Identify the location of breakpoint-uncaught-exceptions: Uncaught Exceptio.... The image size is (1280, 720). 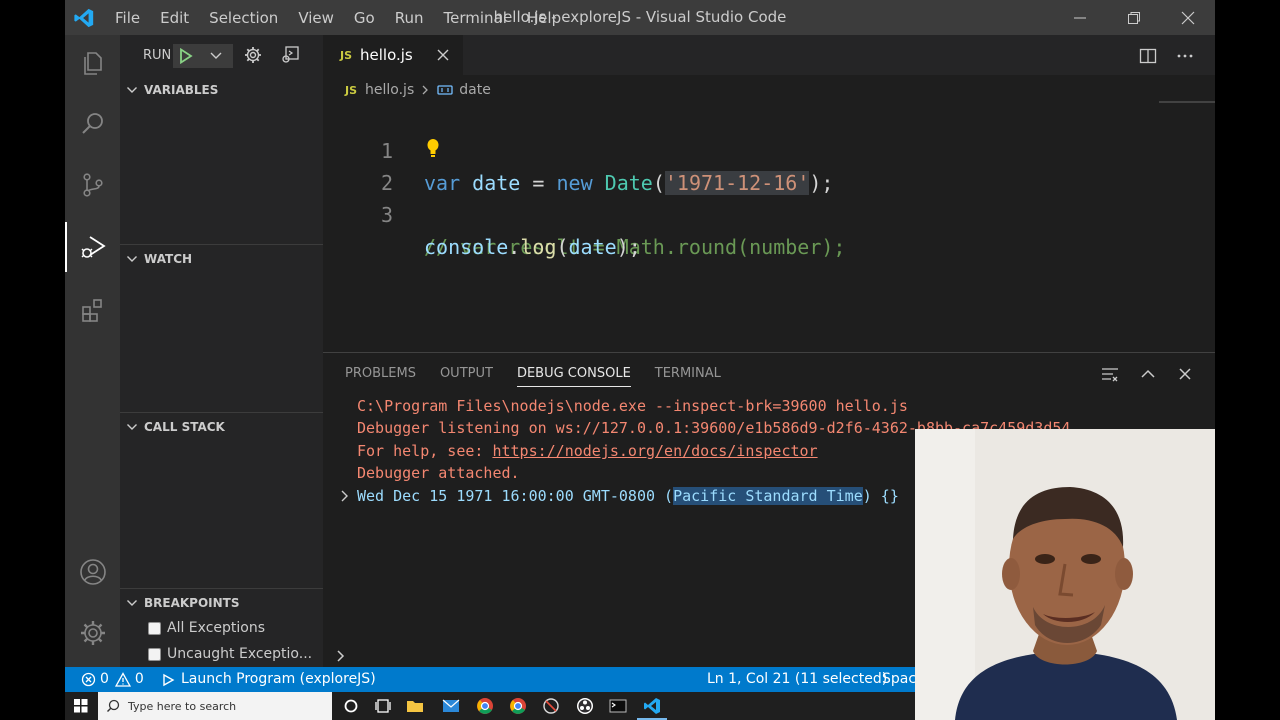
(230, 654).